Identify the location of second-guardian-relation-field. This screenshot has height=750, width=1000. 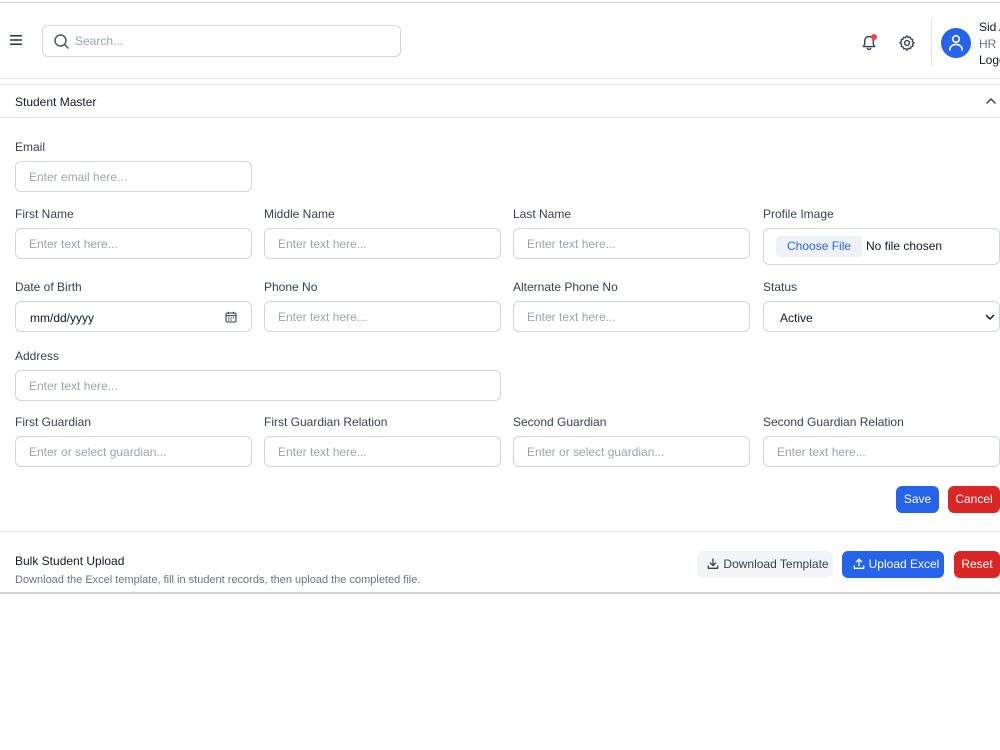
(881, 451).